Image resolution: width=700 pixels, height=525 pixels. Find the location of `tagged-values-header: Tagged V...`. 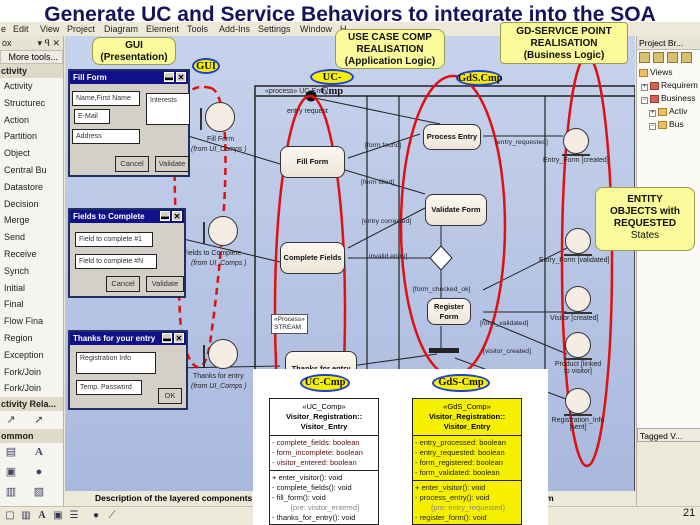

tagged-values-header: Tagged V... is located at coordinates (668, 435).